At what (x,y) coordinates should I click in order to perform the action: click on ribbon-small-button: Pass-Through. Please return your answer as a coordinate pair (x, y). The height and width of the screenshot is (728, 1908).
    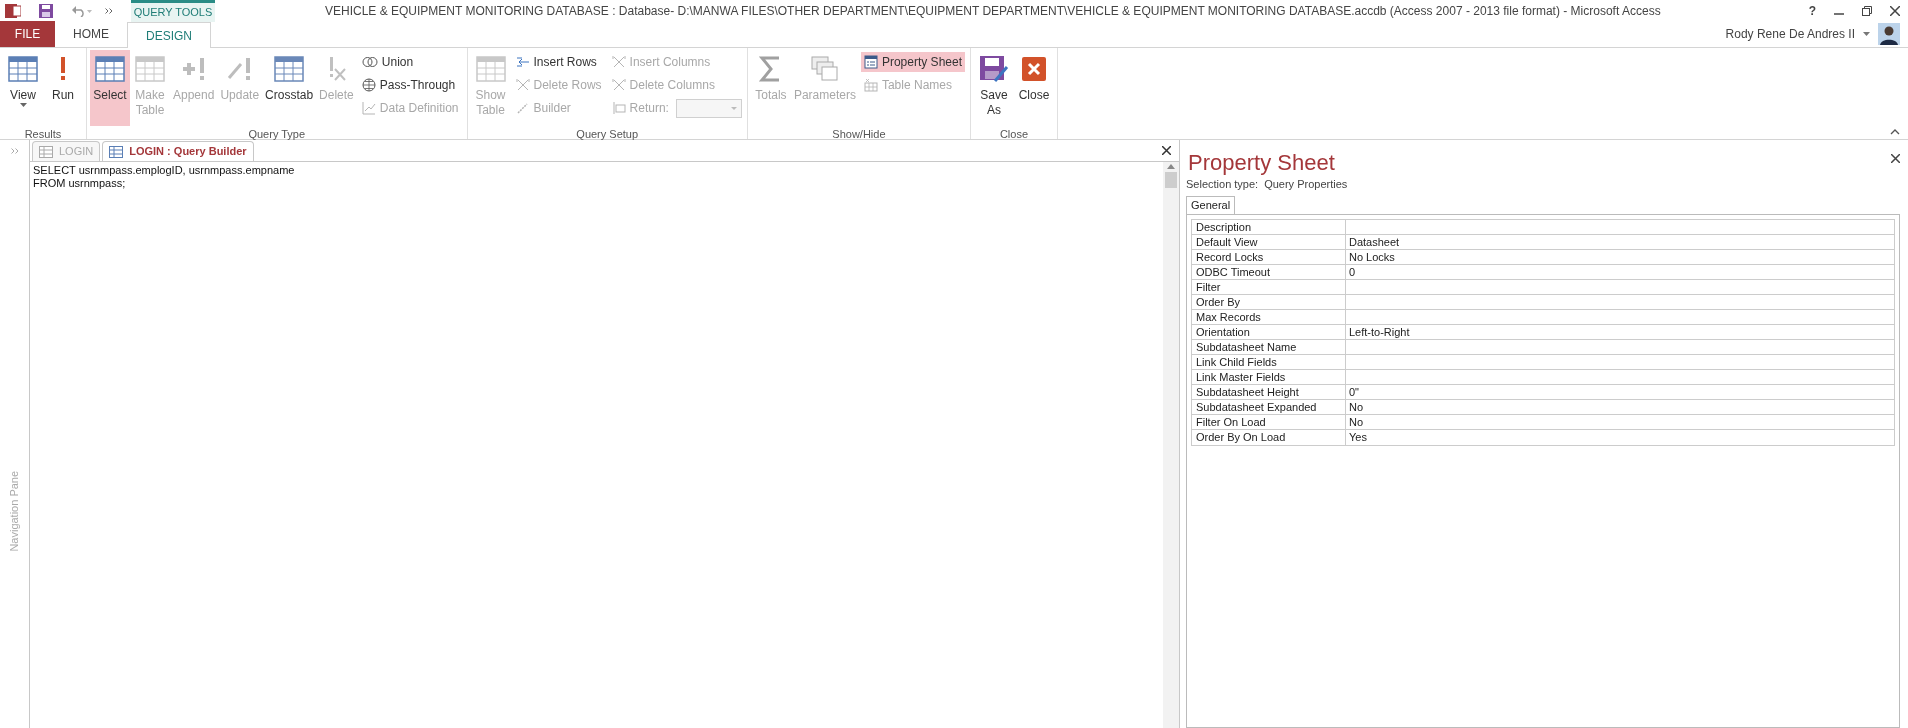
    Looking at the image, I should click on (408, 85).